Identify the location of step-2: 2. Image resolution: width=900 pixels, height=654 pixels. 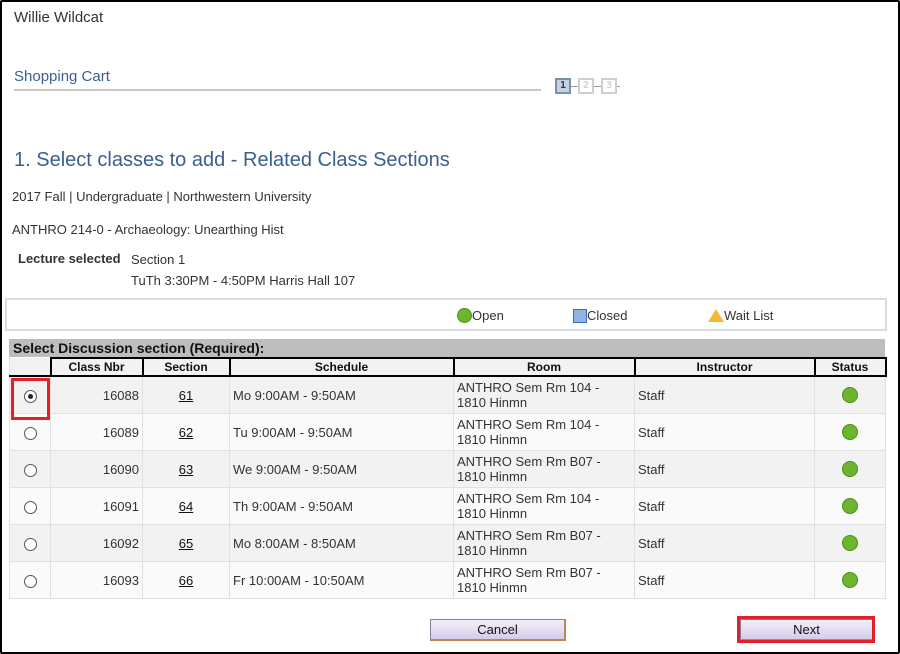
(586, 86).